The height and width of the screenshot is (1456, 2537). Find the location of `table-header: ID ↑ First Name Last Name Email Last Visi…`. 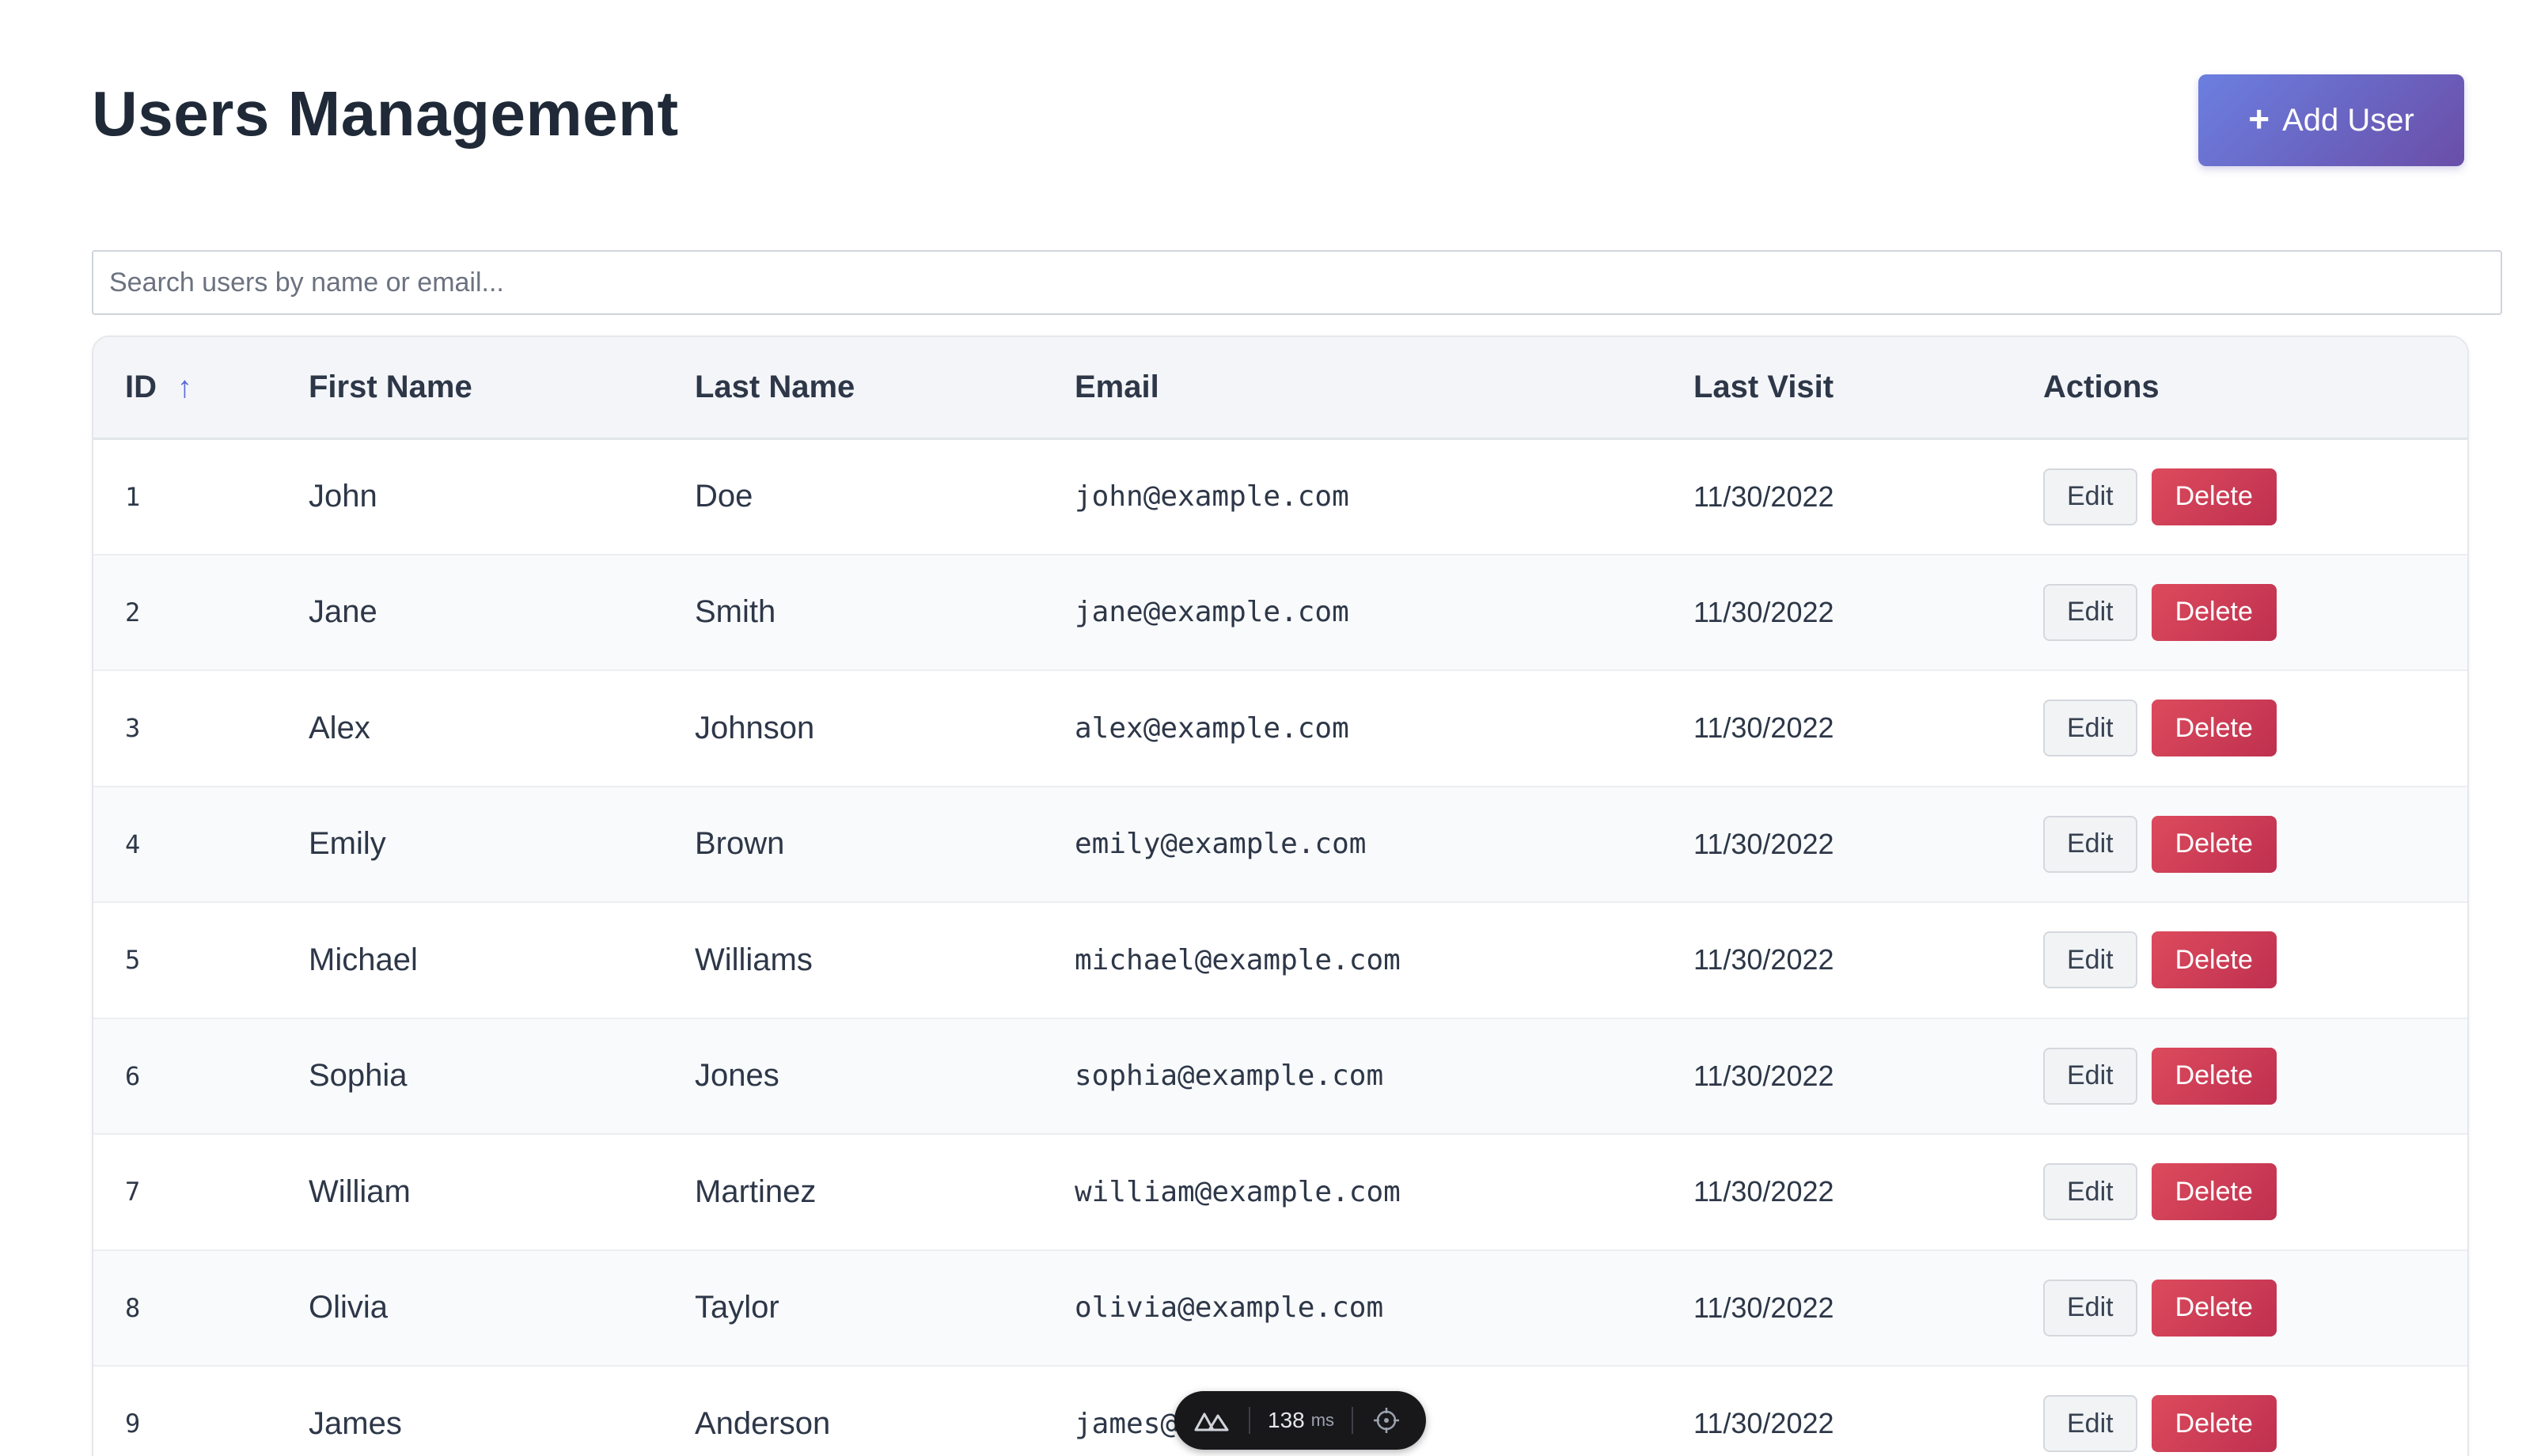

table-header: ID ↑ First Name Last Name Email Last Visi… is located at coordinates (1280, 387).